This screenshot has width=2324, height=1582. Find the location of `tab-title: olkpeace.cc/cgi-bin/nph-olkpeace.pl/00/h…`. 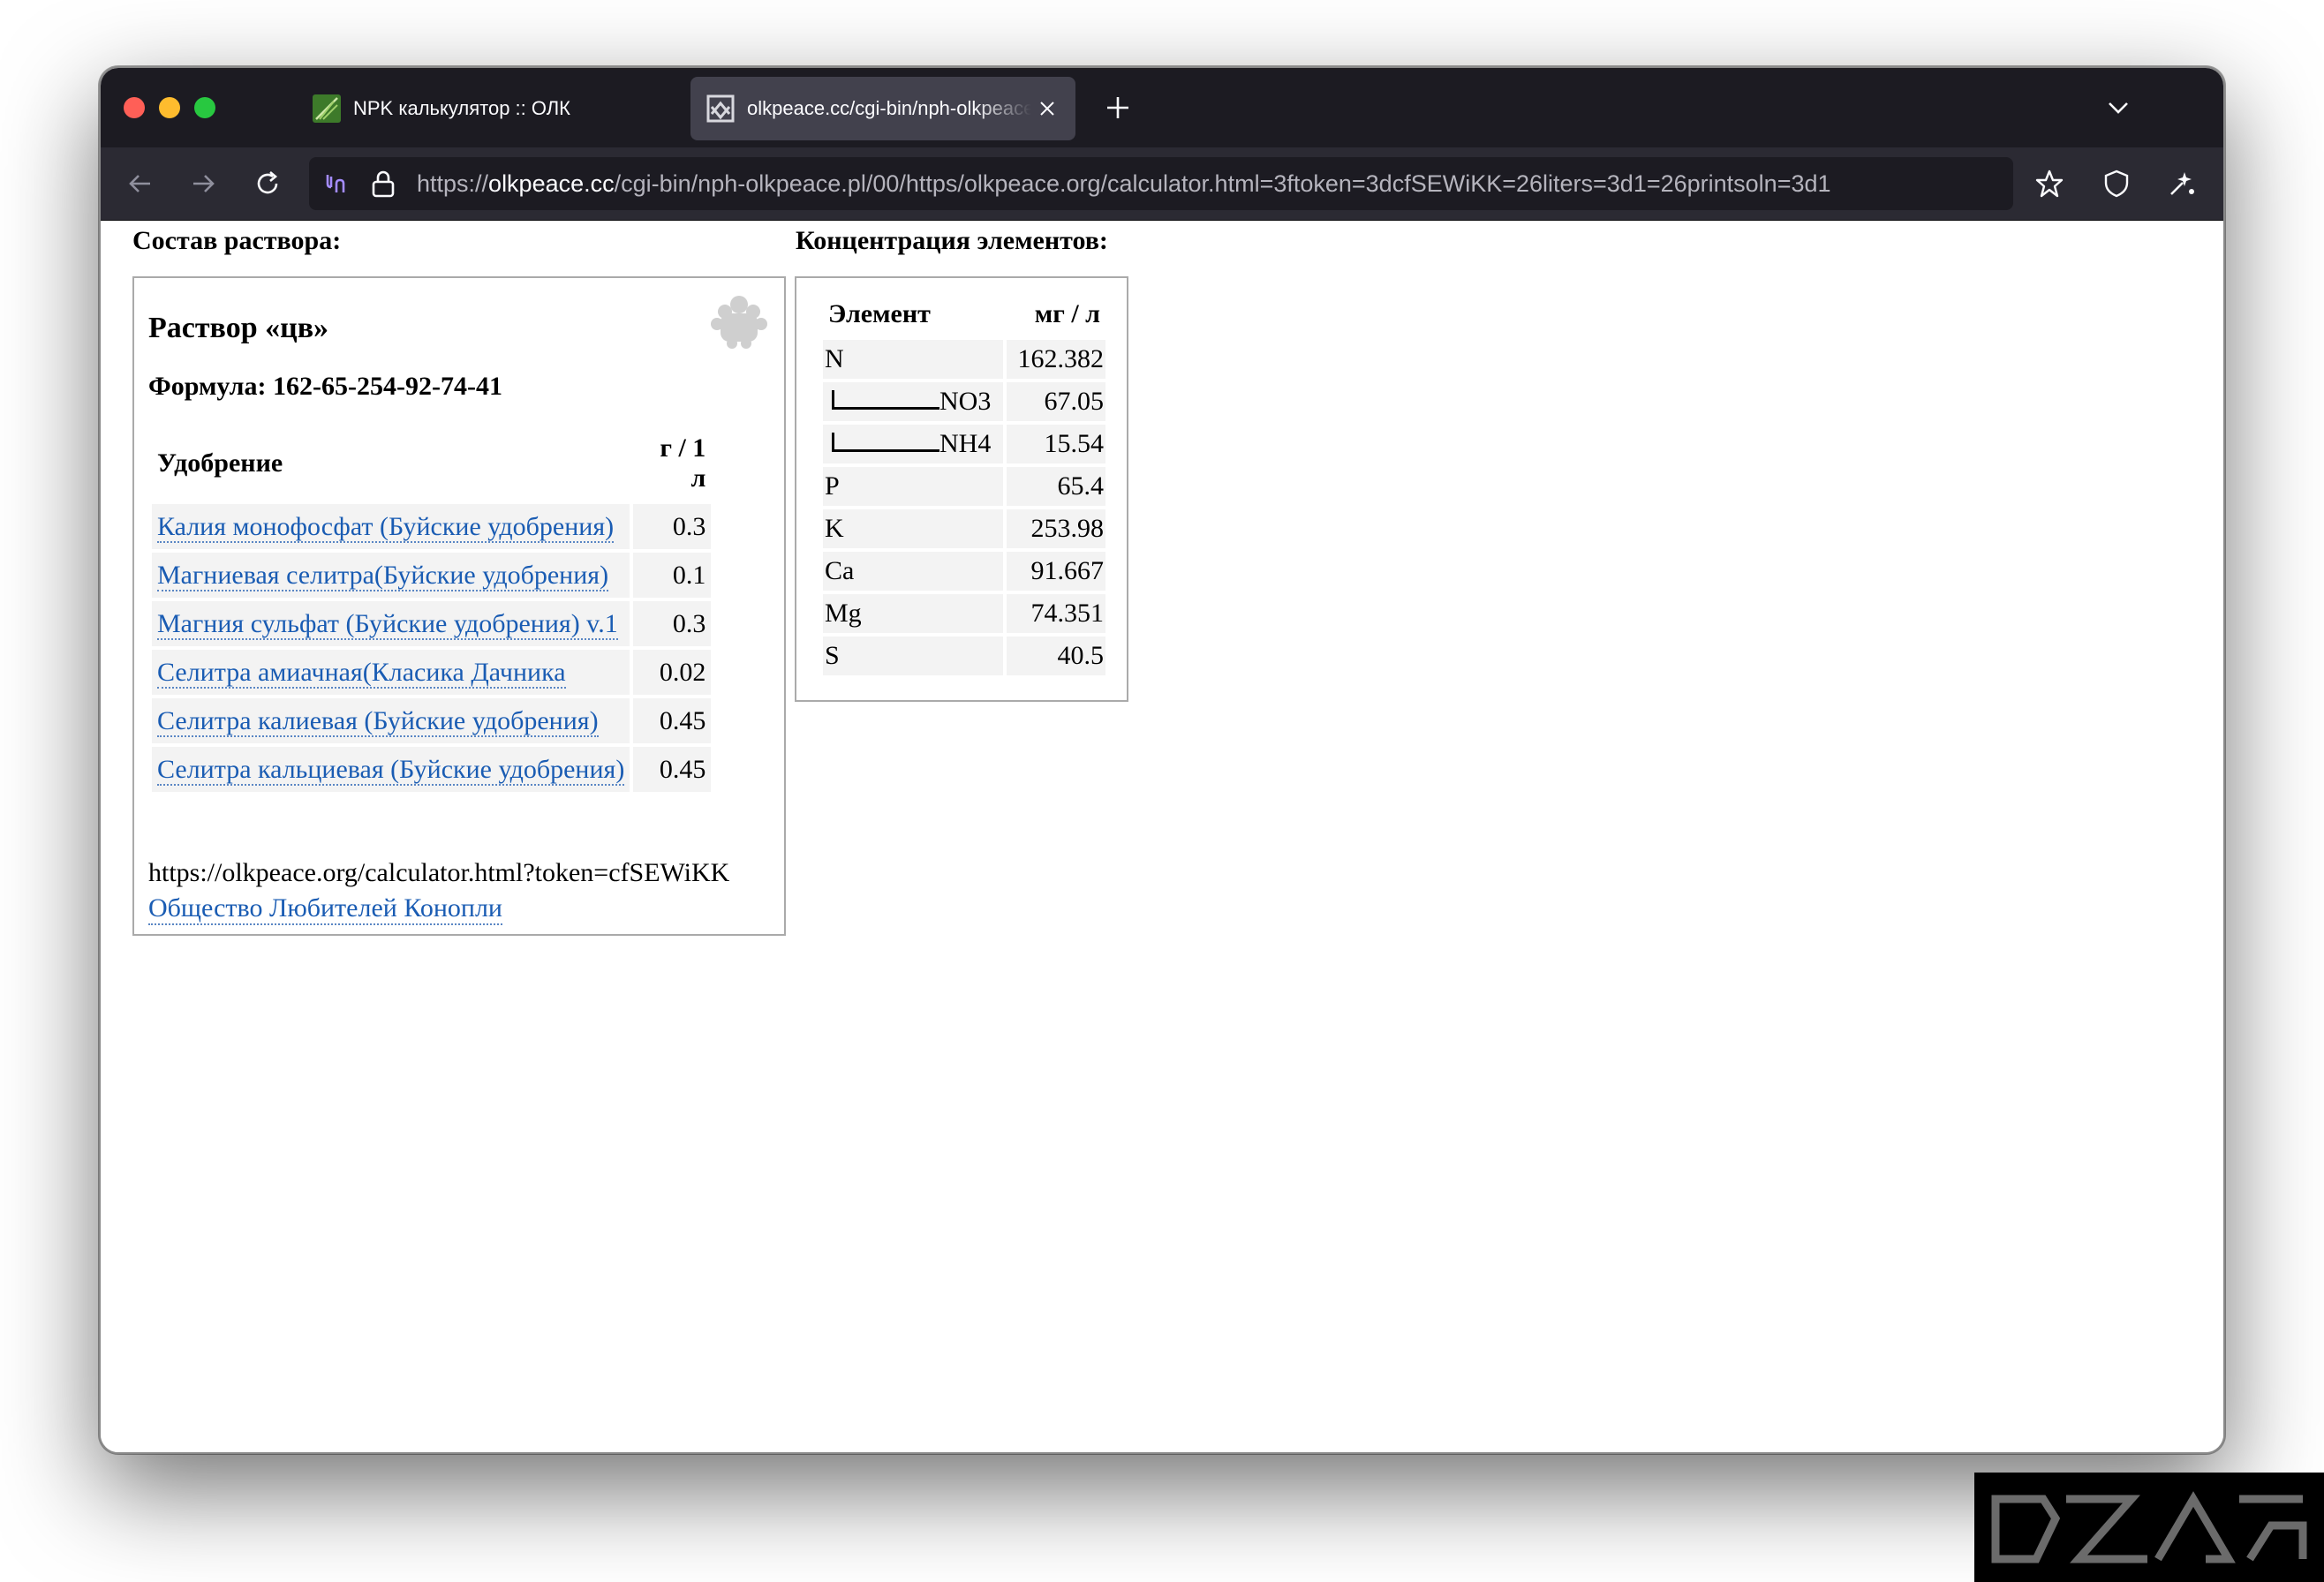

tab-title: olkpeace.cc/cgi-bin/nph-olkpeace.pl/00/h… is located at coordinates (889, 108).